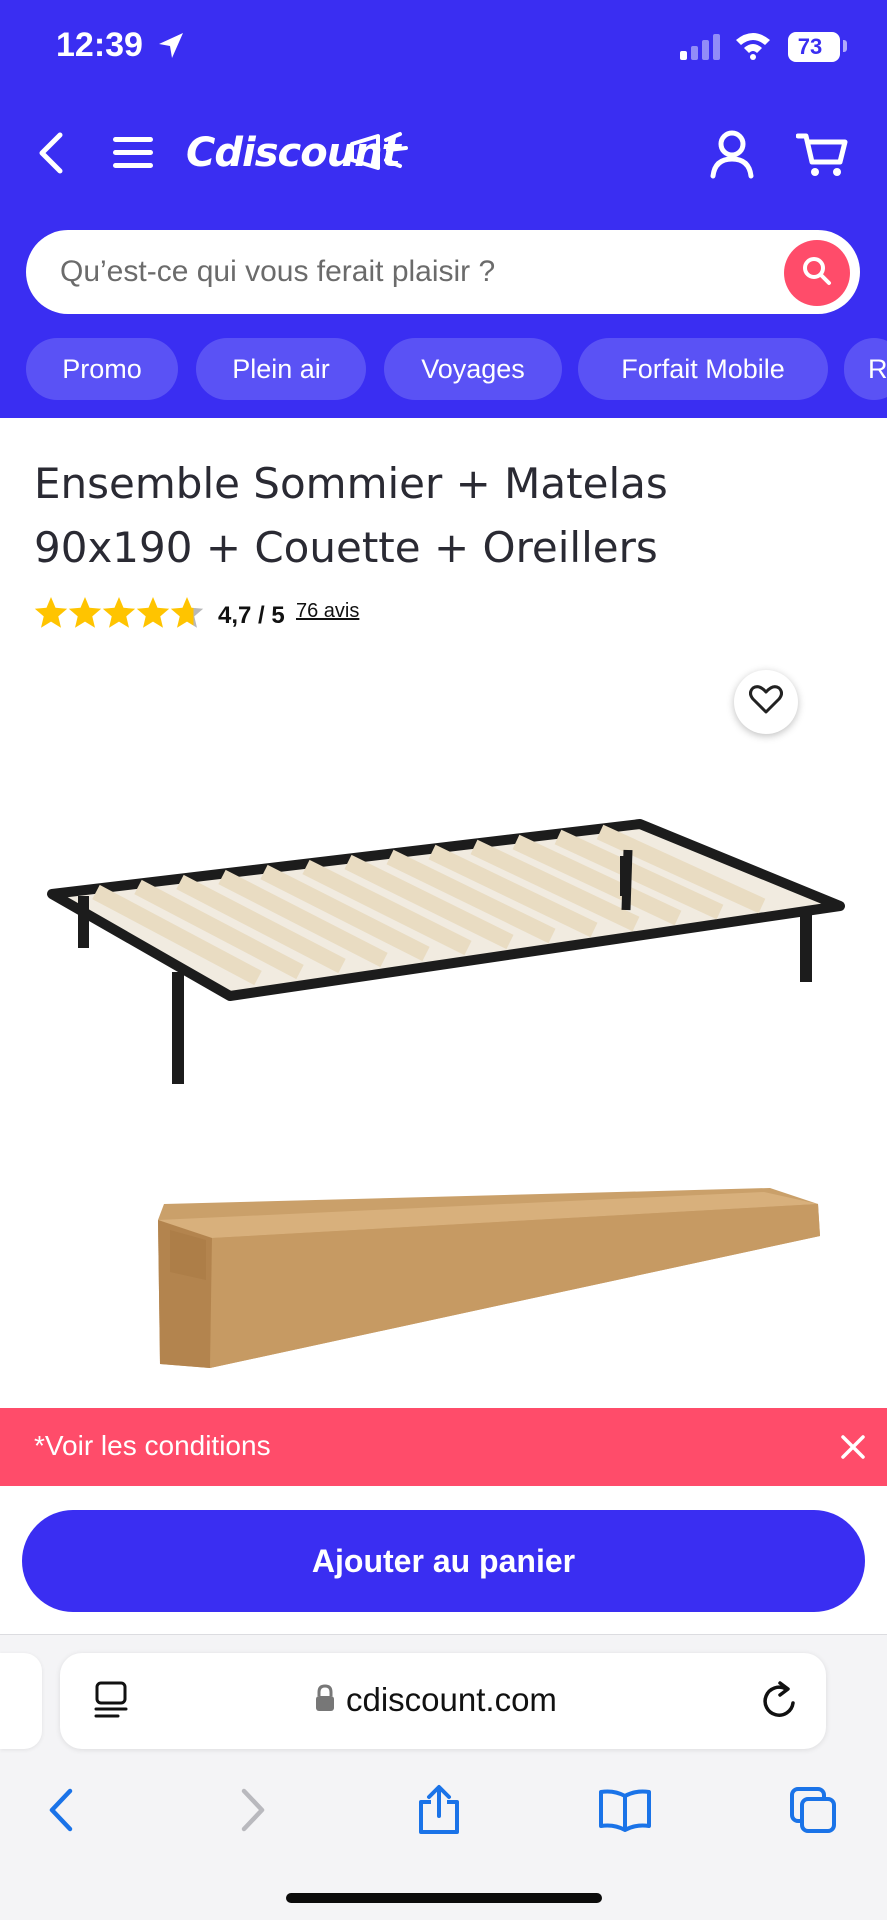 The height and width of the screenshot is (1920, 887). I want to click on home-indicator, so click(444, 1898).